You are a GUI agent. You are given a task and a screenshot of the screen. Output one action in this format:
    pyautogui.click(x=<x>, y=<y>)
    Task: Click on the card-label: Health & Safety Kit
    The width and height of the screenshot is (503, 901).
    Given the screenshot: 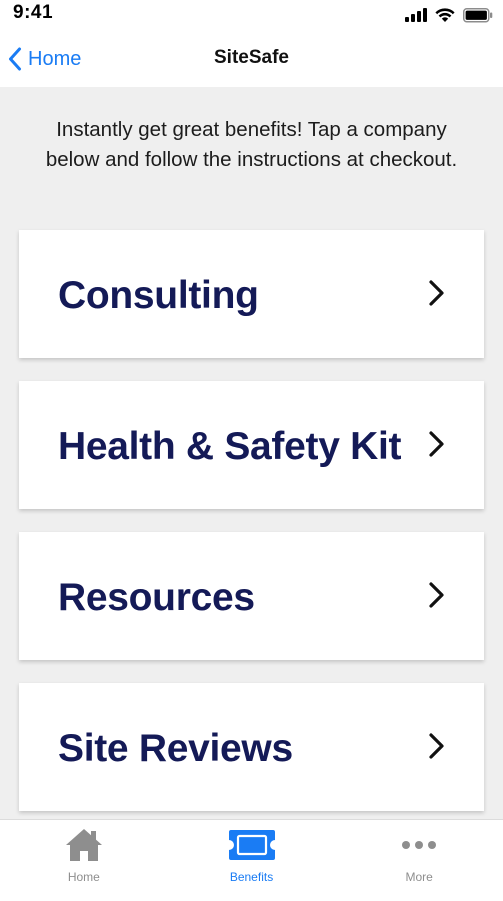 What is the action you would take?
    pyautogui.click(x=230, y=446)
    